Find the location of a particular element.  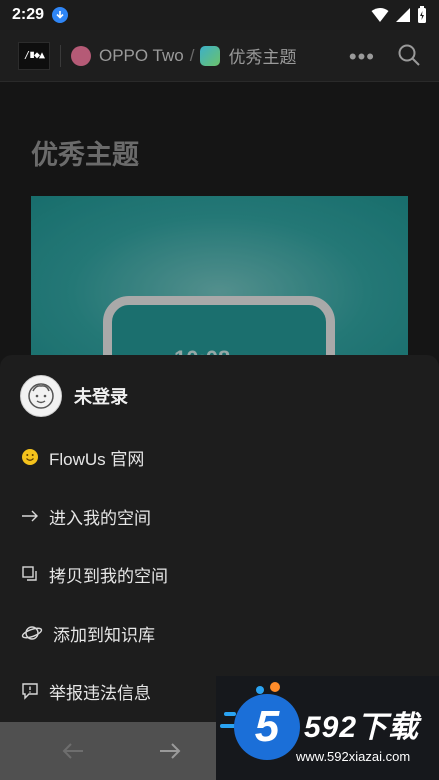

watermark-url: www.592xiazai.com is located at coordinates (353, 756).